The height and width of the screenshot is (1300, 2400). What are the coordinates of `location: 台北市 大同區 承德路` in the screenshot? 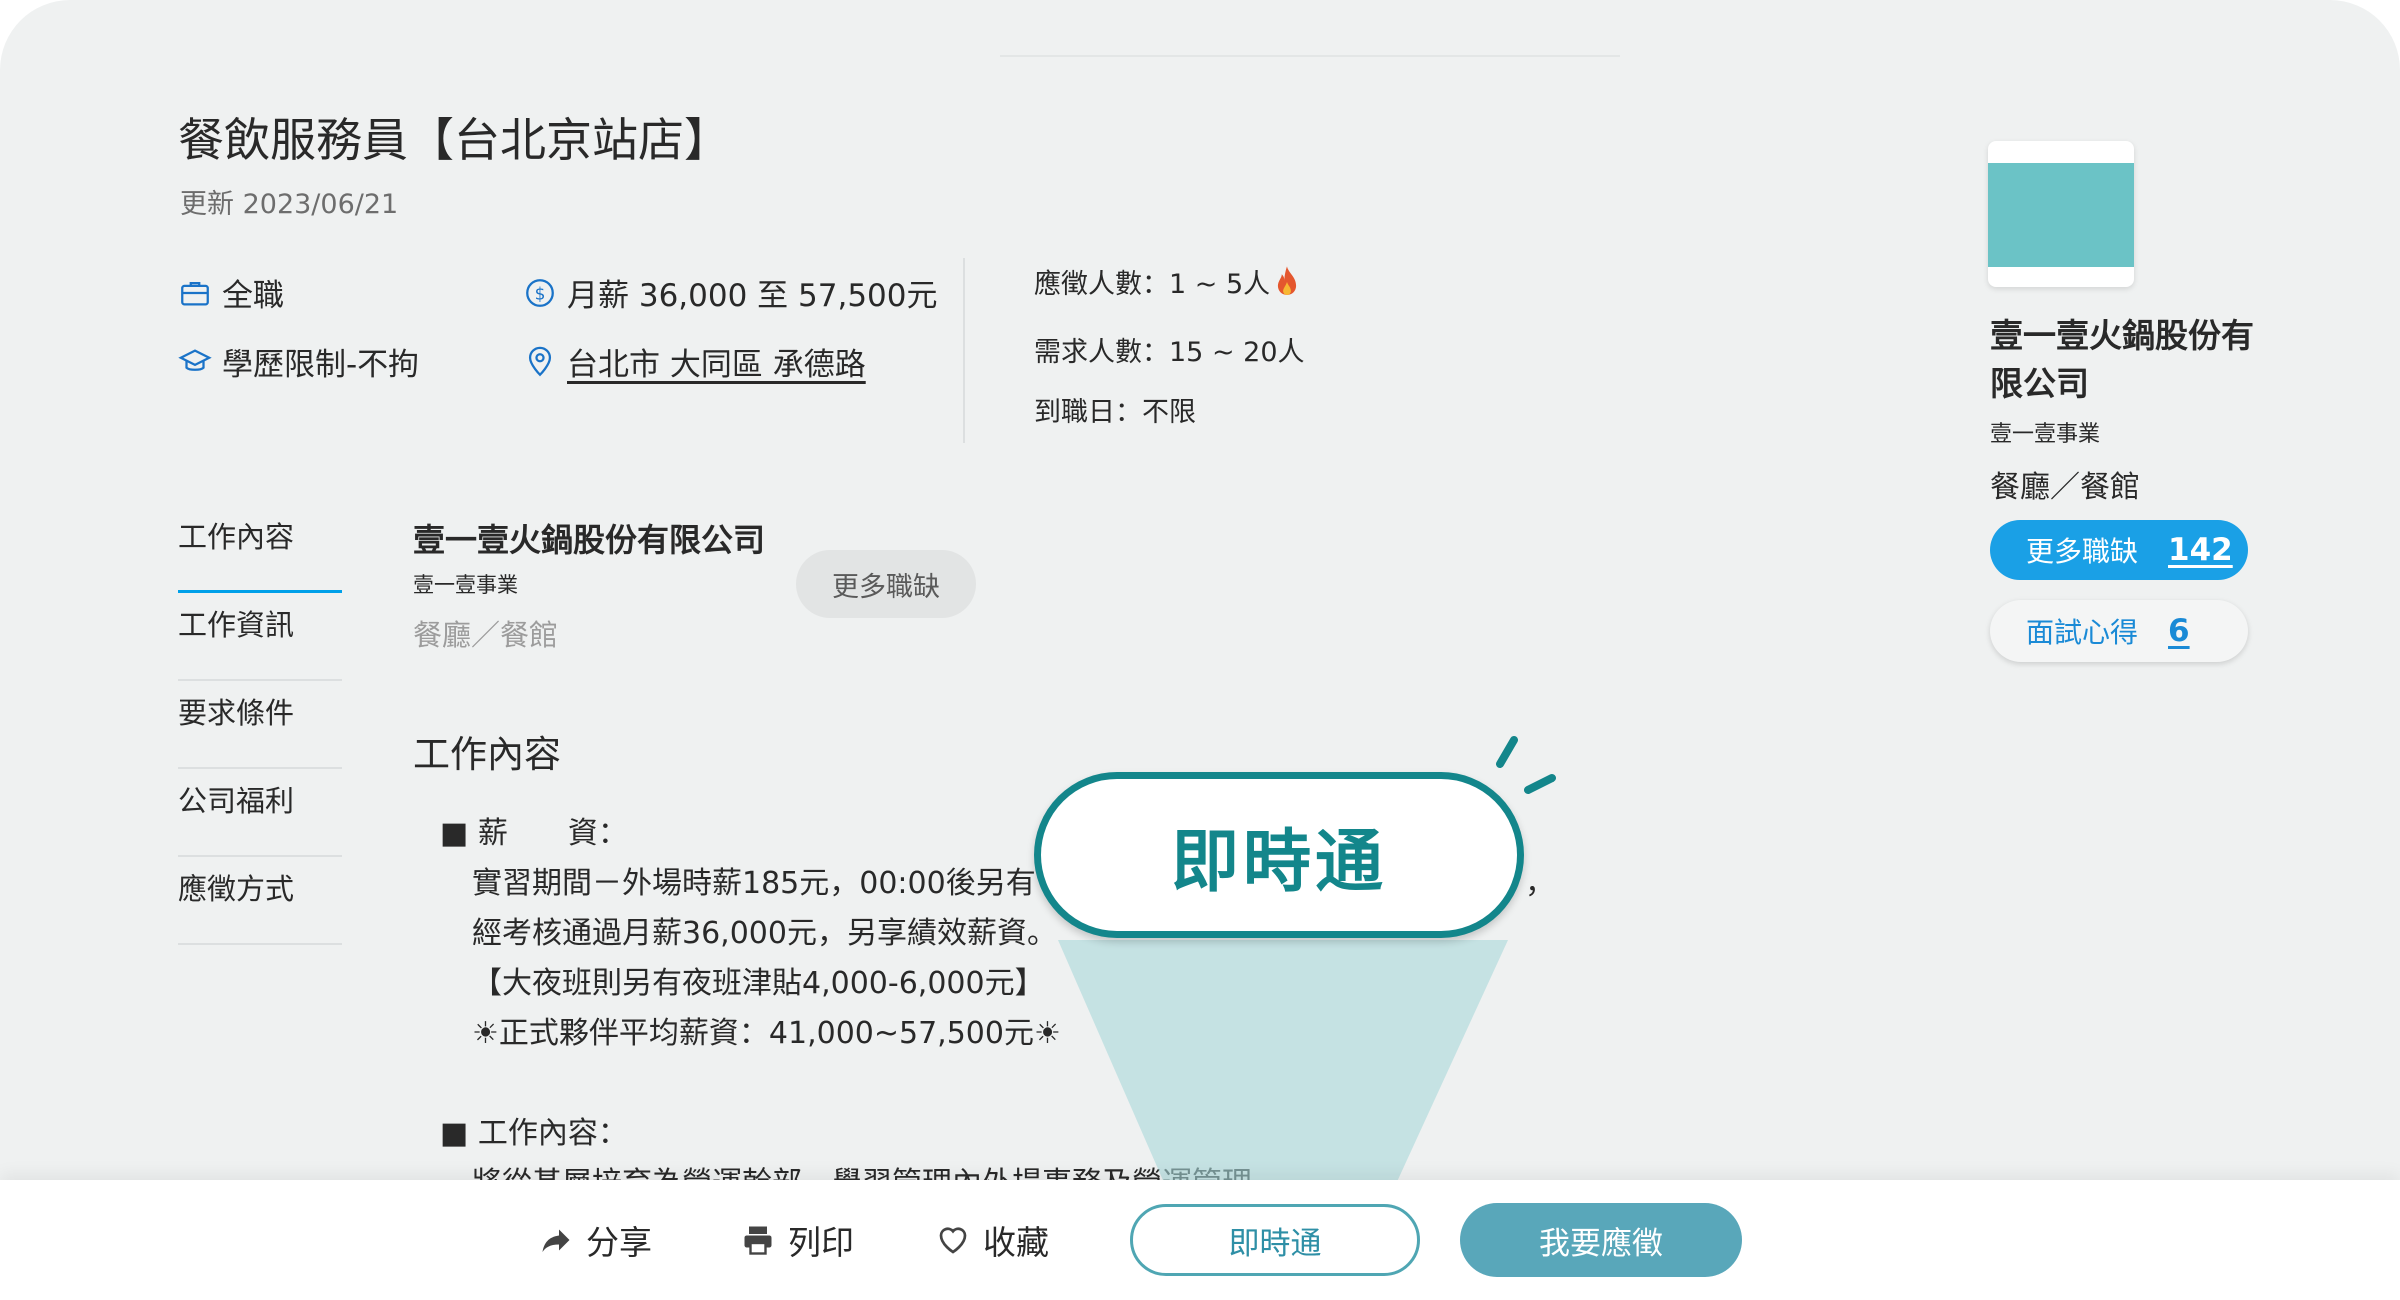 It's located at (694, 361).